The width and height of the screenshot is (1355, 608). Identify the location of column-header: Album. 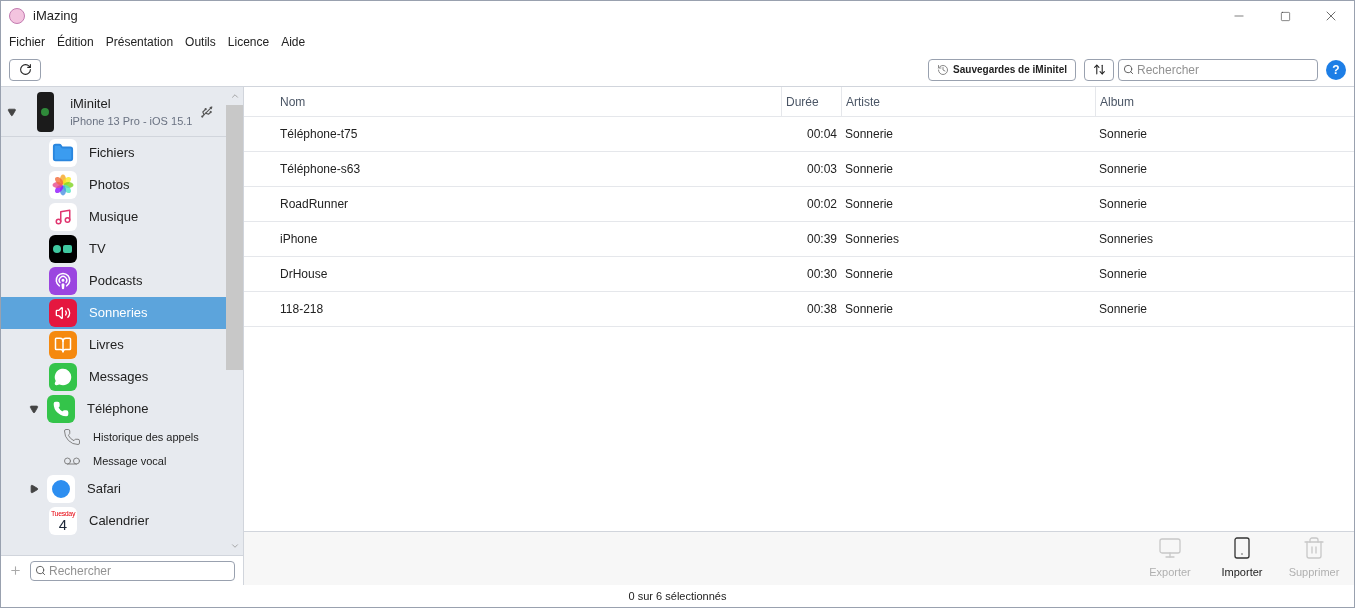
(1224, 101).